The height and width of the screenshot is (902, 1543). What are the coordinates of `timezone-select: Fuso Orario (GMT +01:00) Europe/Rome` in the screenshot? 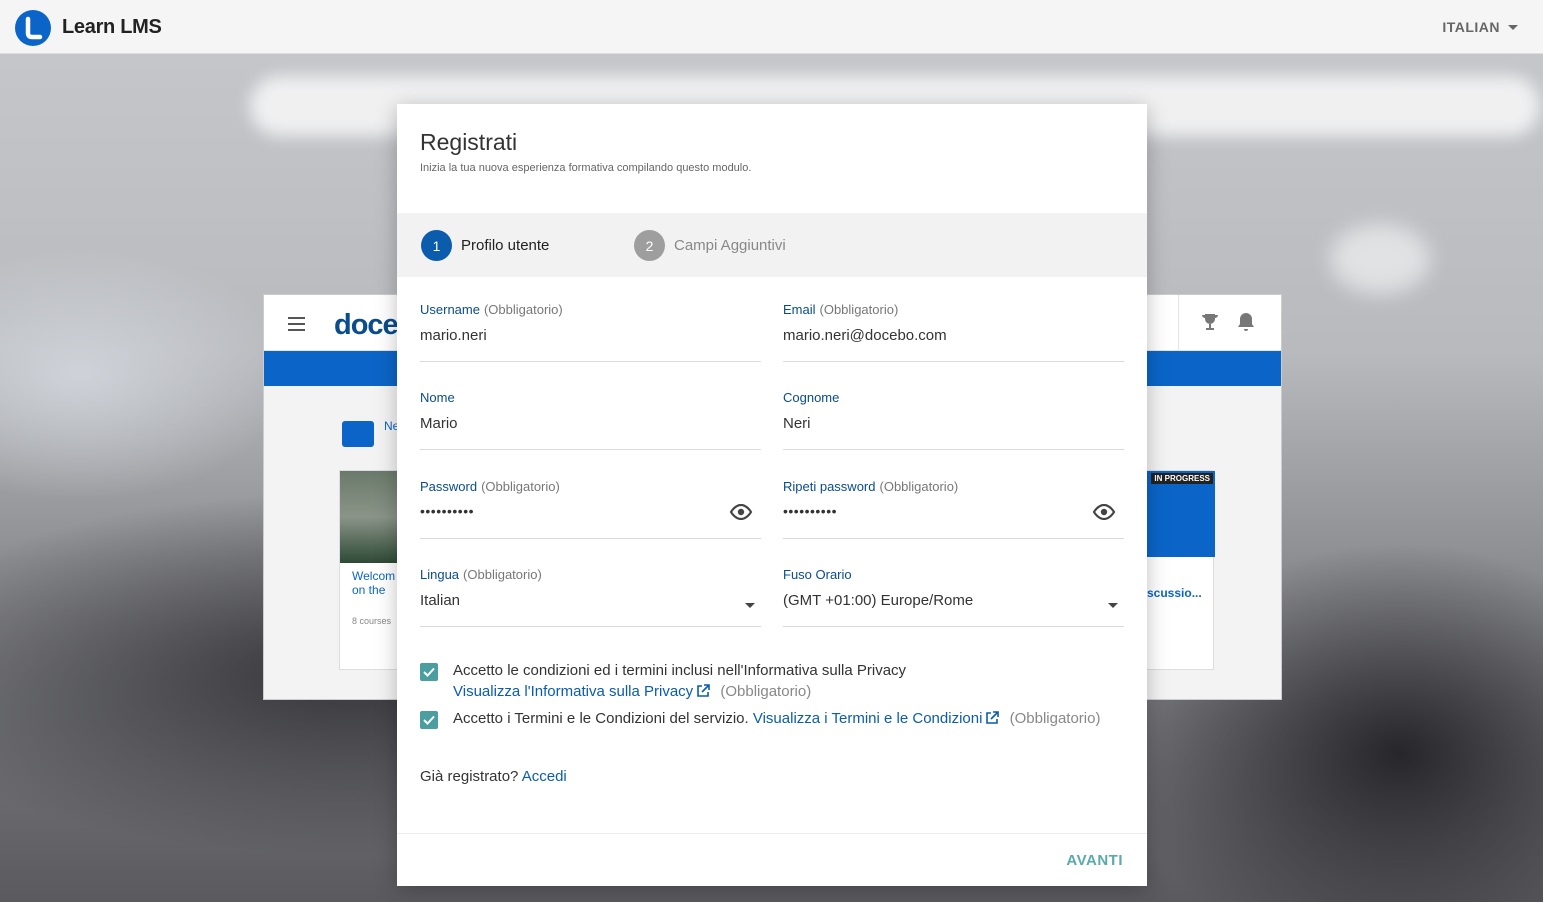 It's located at (953, 597).